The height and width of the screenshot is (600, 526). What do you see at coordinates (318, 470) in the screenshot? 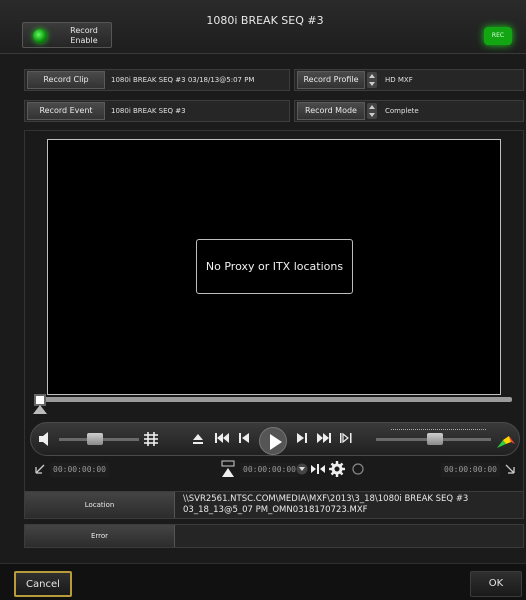
I see `trim-icon` at bounding box center [318, 470].